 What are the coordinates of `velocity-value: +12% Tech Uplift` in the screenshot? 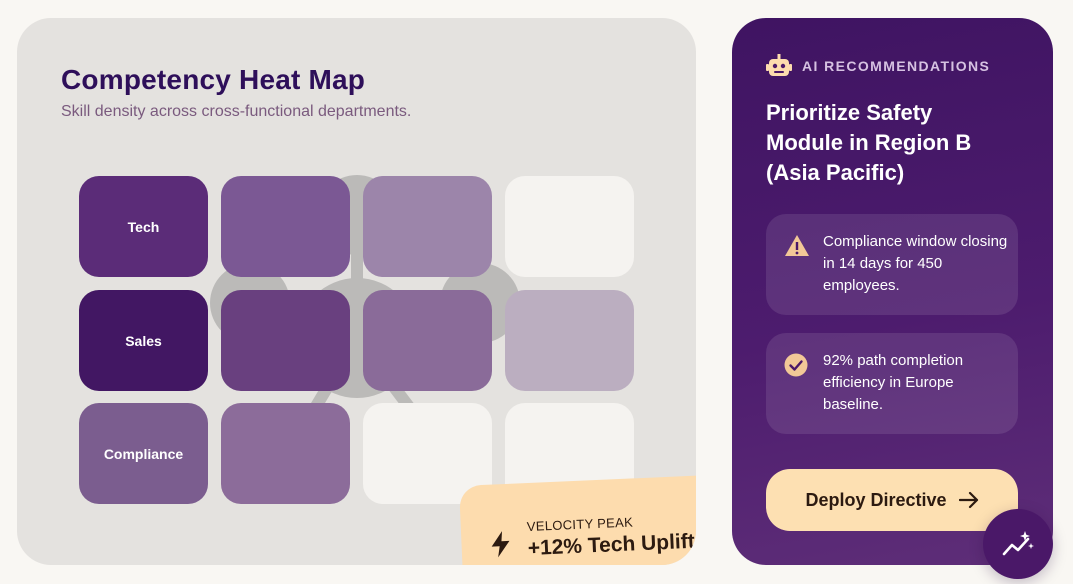 It's located at (611, 545).